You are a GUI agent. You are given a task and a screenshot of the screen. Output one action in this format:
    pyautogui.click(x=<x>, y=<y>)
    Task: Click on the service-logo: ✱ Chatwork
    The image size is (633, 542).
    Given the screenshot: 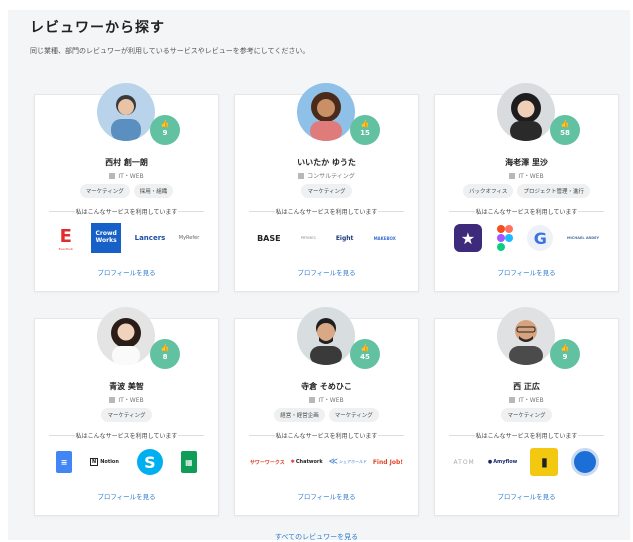 What is the action you would take?
    pyautogui.click(x=307, y=462)
    